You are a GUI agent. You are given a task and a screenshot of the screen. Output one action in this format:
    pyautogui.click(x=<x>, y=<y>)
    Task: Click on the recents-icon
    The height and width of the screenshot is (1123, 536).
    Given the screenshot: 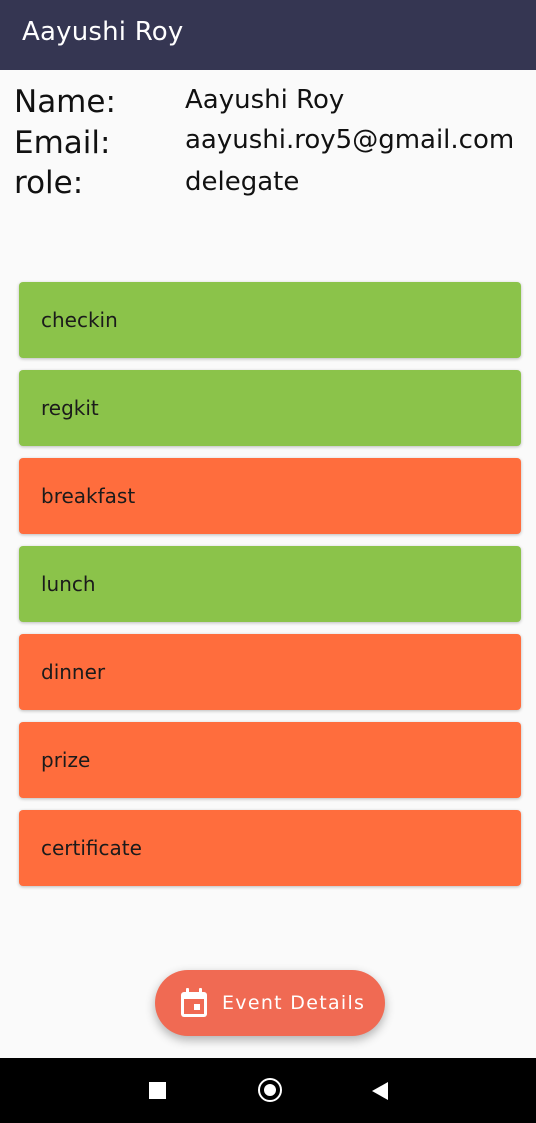 What is the action you would take?
    pyautogui.click(x=157, y=1090)
    